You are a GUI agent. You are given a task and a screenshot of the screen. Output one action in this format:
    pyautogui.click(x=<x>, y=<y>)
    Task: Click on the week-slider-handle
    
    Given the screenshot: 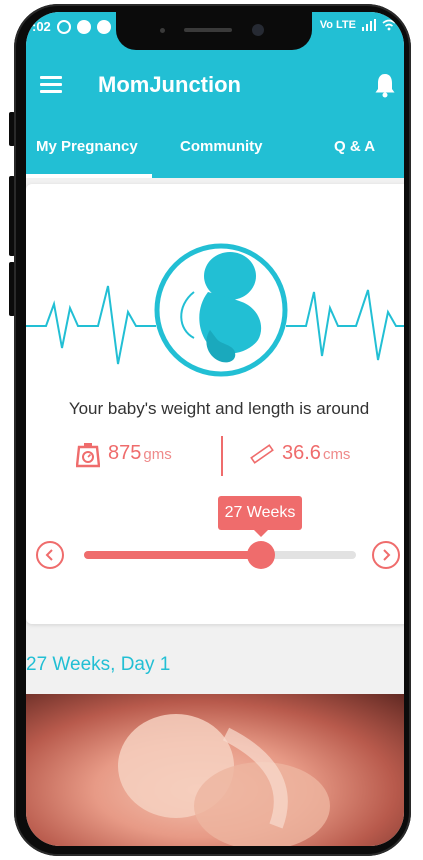 What is the action you would take?
    pyautogui.click(x=260, y=555)
    